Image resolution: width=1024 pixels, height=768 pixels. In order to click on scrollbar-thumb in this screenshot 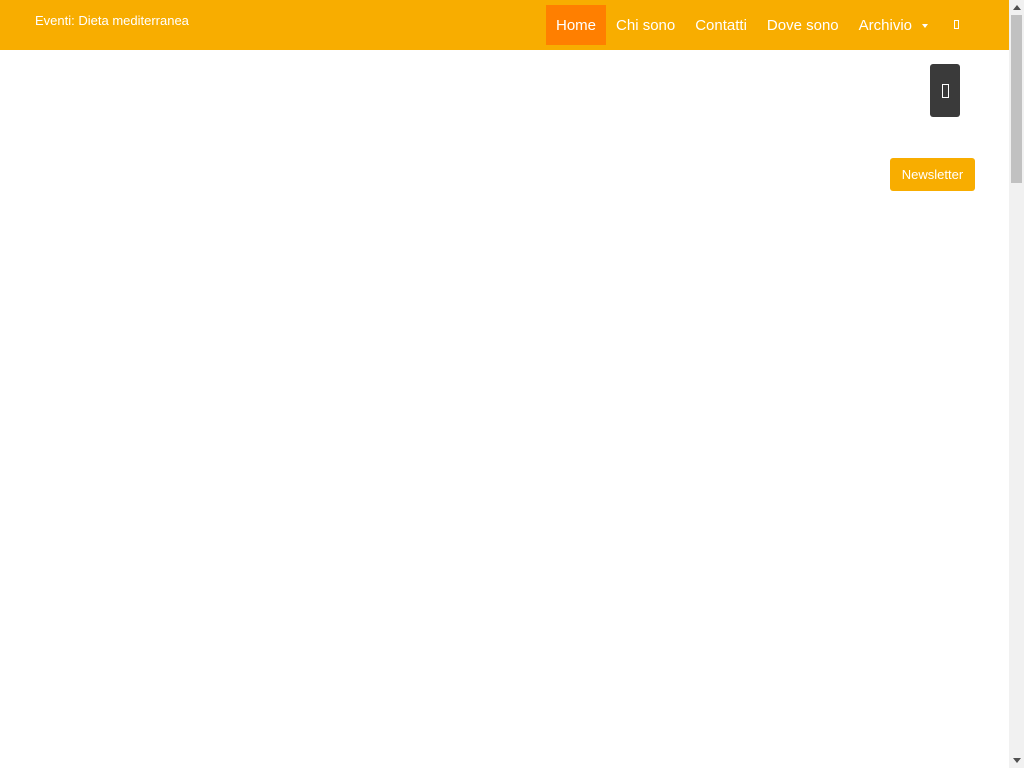, I will do `click(1016, 99)`.